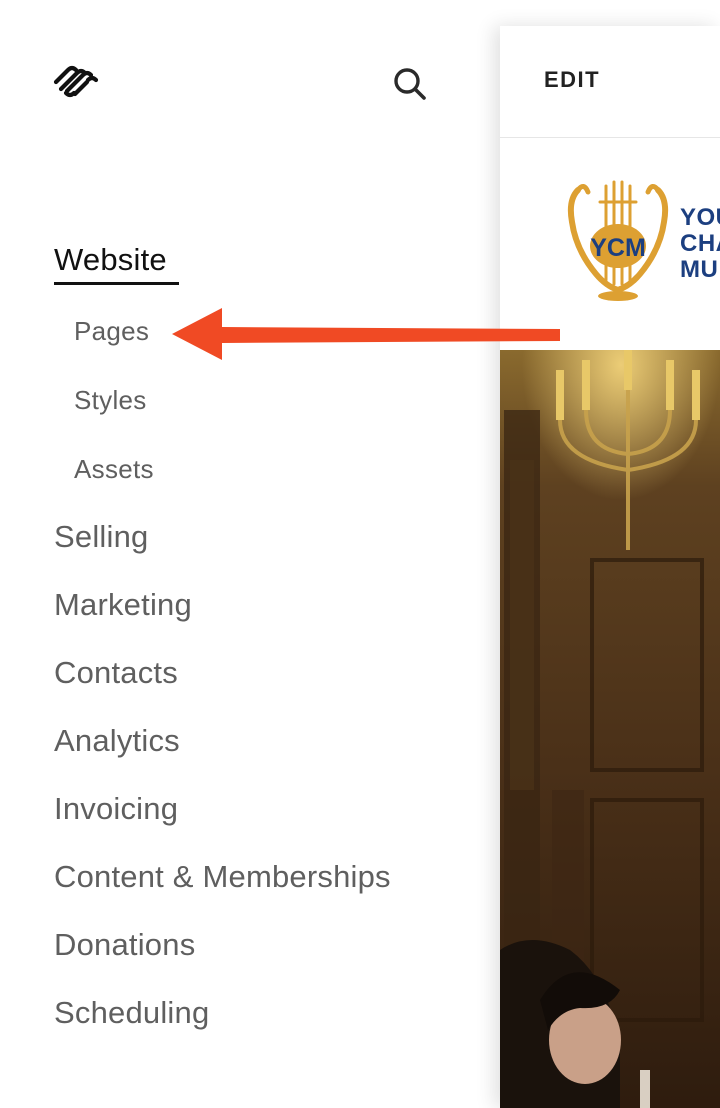  What do you see at coordinates (114, 469) in the screenshot?
I see `nav-subitem-assets: Assets` at bounding box center [114, 469].